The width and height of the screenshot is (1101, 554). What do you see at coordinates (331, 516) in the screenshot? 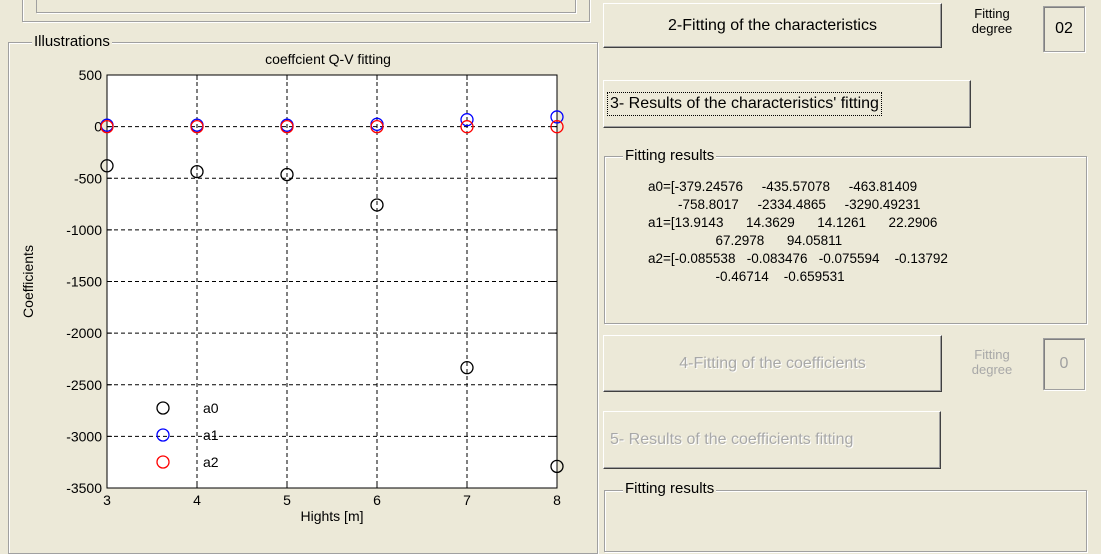
I see `x-axis-label: Hights [m]` at bounding box center [331, 516].